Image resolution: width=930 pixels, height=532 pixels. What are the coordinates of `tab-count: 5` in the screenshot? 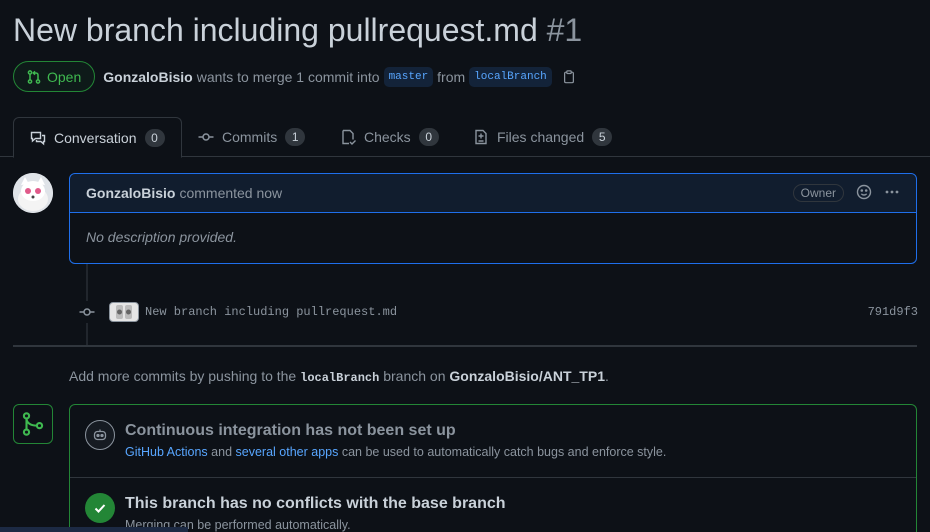 It's located at (602, 137).